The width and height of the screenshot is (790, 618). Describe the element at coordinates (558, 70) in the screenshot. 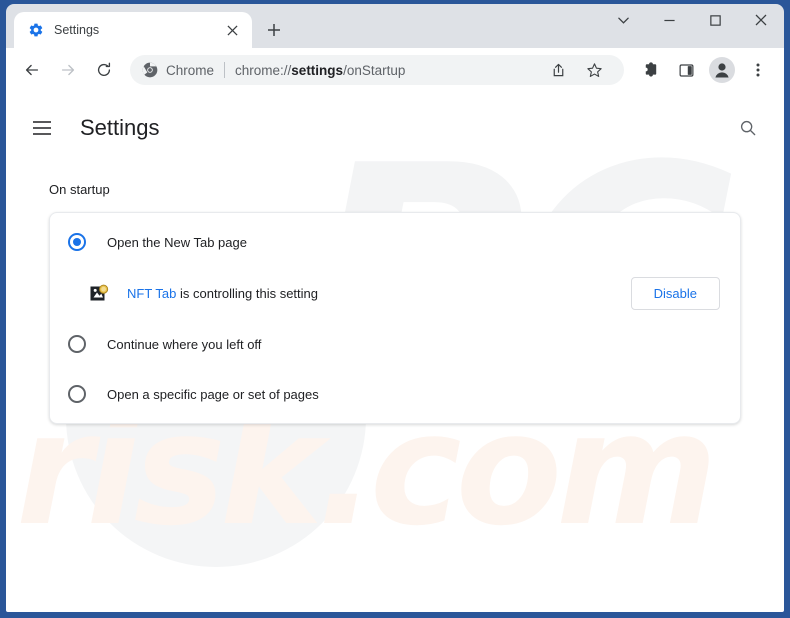

I see `share-icon` at that location.